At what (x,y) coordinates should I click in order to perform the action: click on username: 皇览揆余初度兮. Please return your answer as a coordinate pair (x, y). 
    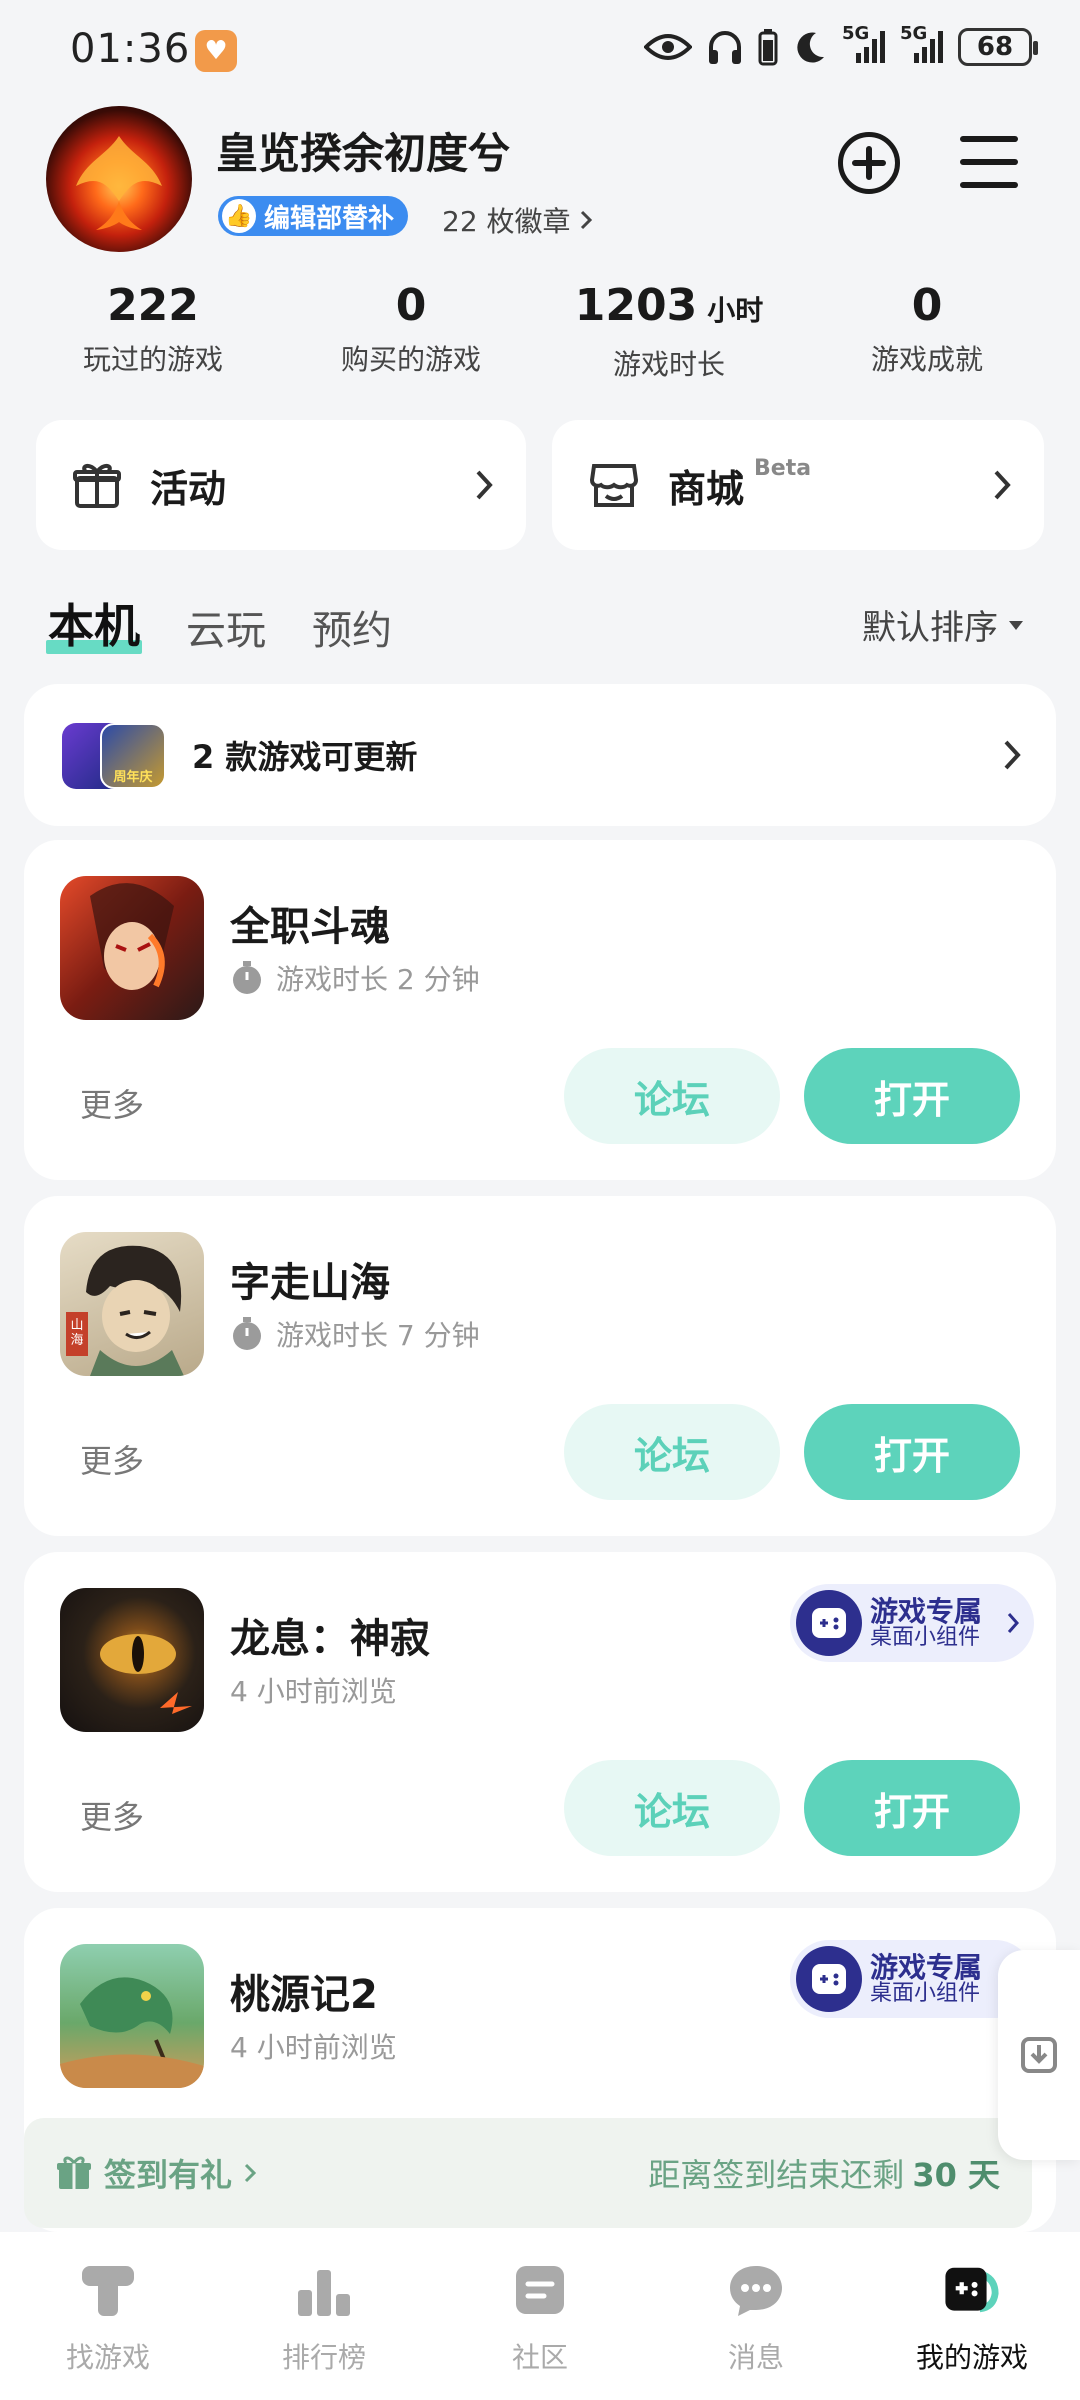
    Looking at the image, I should click on (363, 150).